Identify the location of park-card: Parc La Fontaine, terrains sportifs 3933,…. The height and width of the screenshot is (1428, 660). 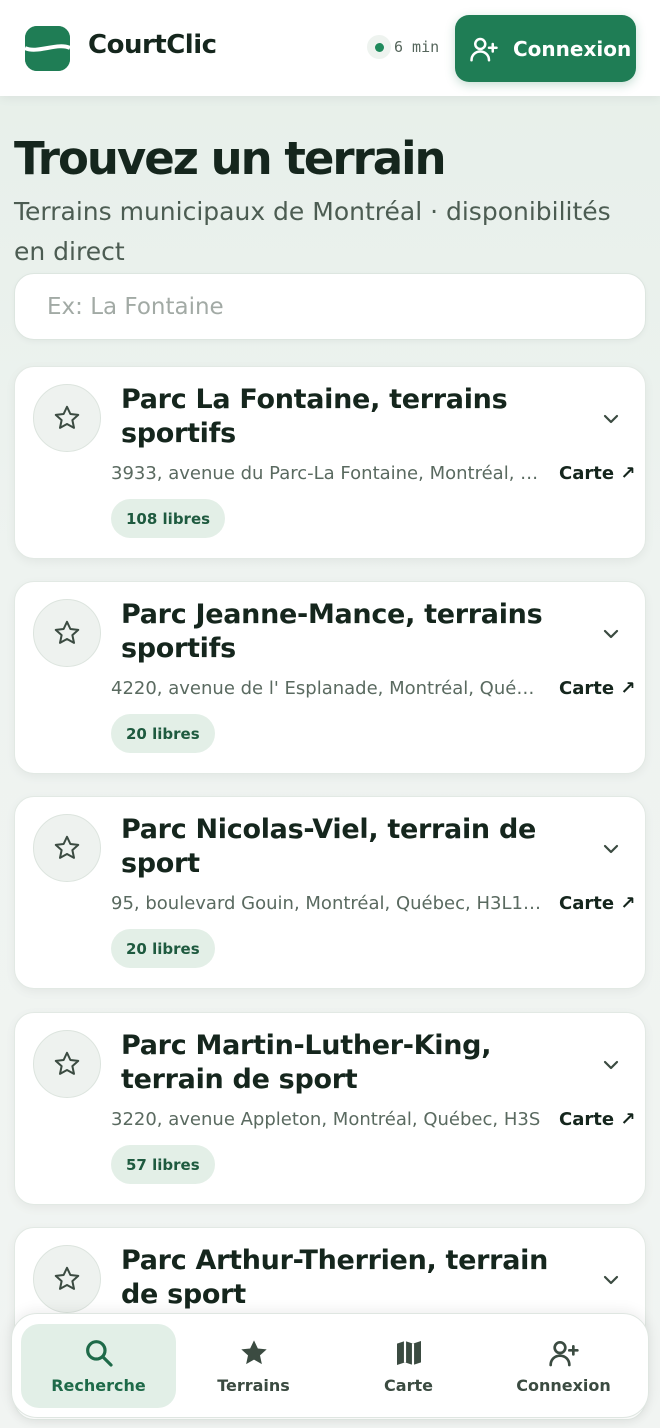
(330, 462).